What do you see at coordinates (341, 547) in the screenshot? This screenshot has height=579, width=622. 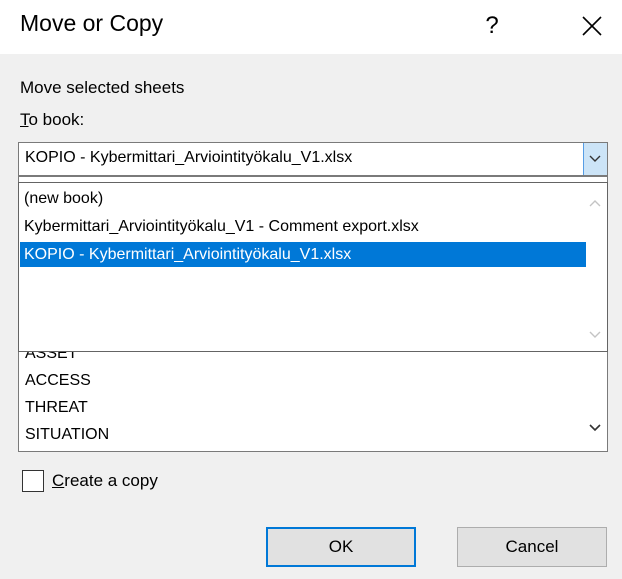 I see `ok-button: OK` at bounding box center [341, 547].